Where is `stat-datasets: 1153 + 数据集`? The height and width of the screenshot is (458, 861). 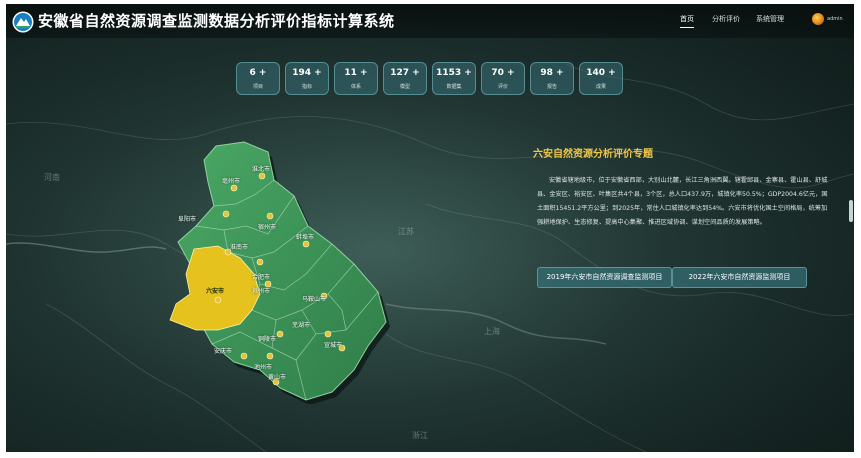
stat-datasets: 1153 + 数据集 is located at coordinates (454, 78).